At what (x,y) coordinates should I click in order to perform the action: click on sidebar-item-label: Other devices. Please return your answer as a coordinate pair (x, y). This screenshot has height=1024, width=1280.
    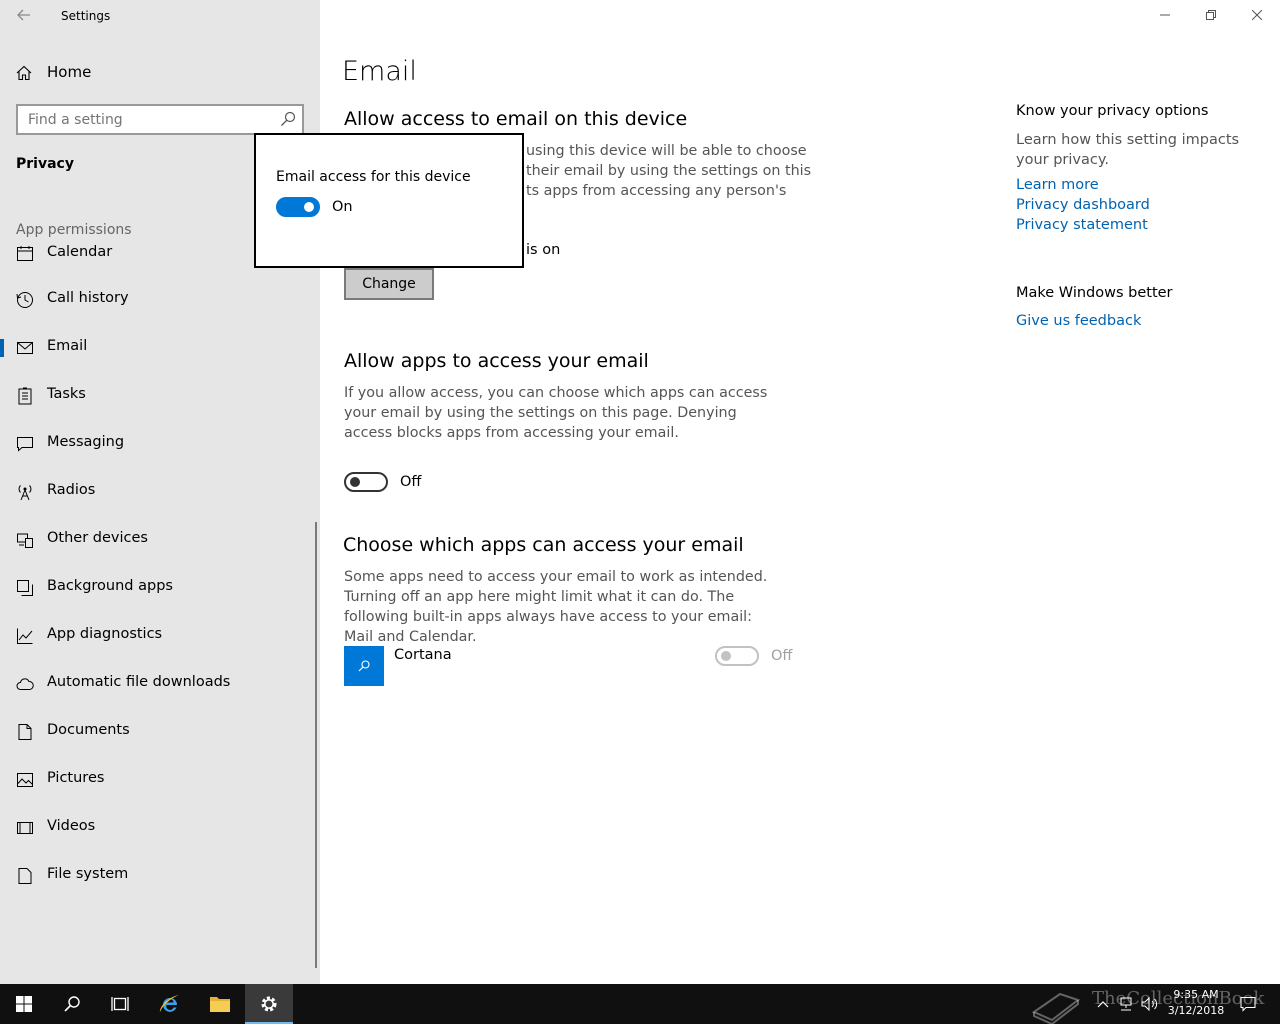
    Looking at the image, I should click on (97, 538).